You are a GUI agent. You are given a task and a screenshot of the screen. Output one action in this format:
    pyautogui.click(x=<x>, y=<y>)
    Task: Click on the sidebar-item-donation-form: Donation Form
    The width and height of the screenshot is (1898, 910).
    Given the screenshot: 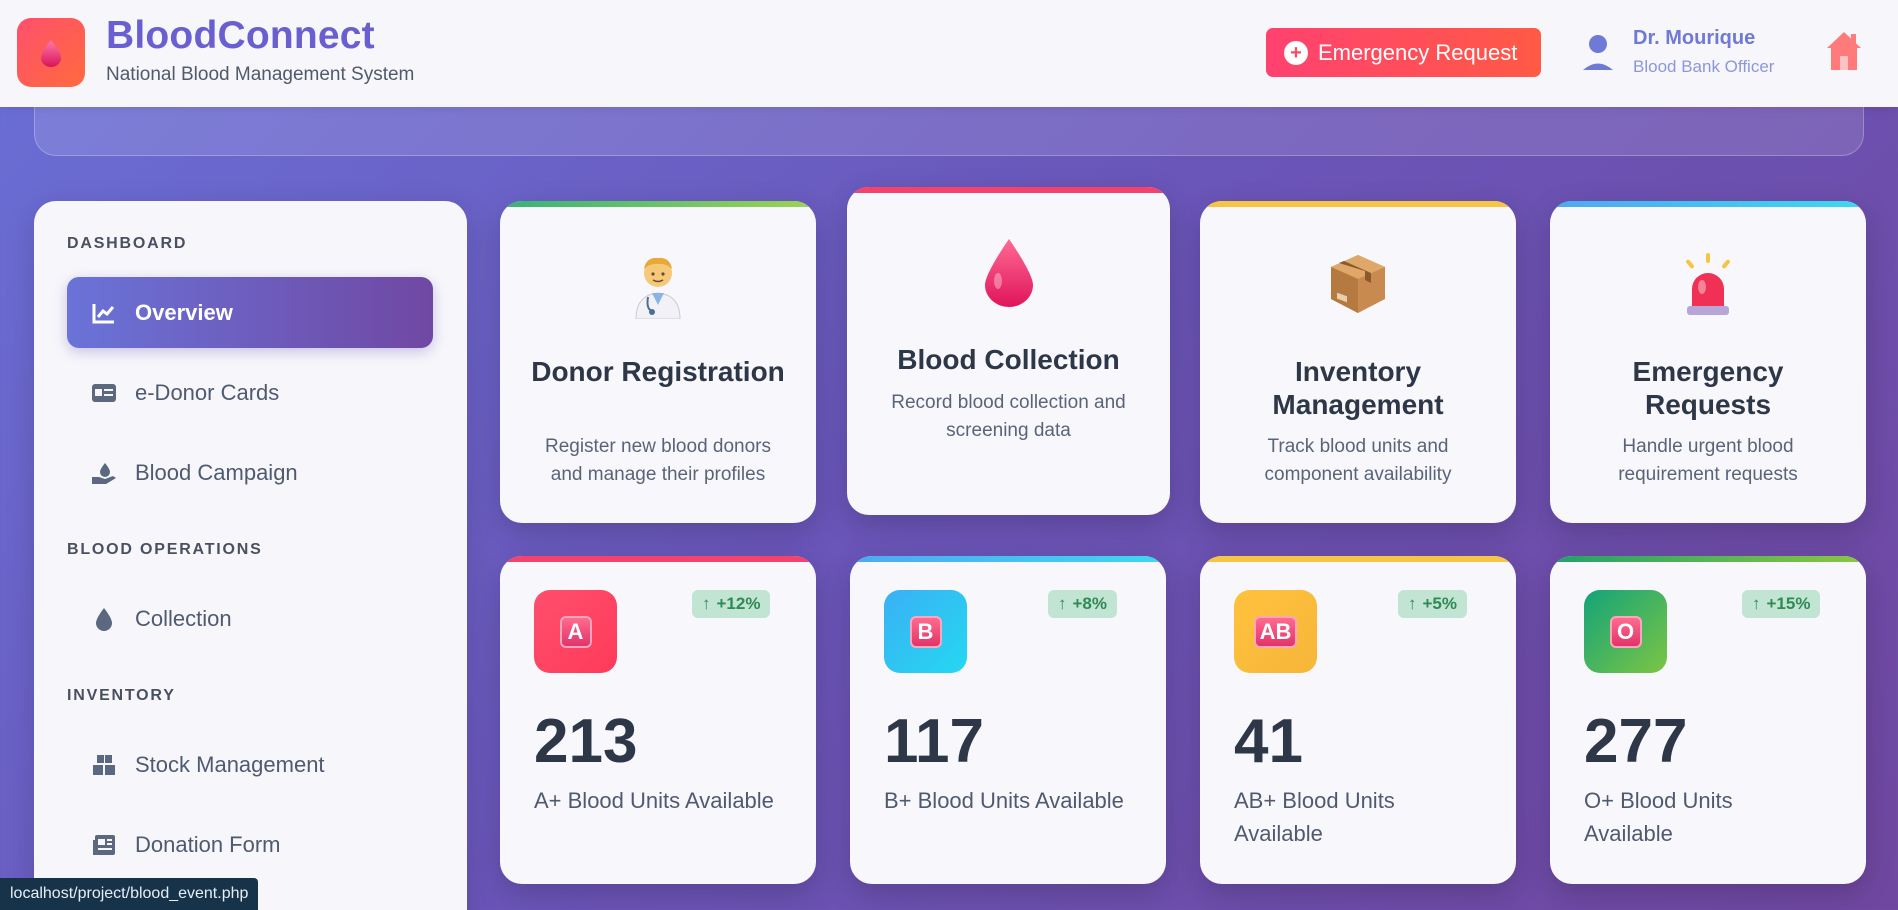 What is the action you would take?
    pyautogui.click(x=250, y=844)
    